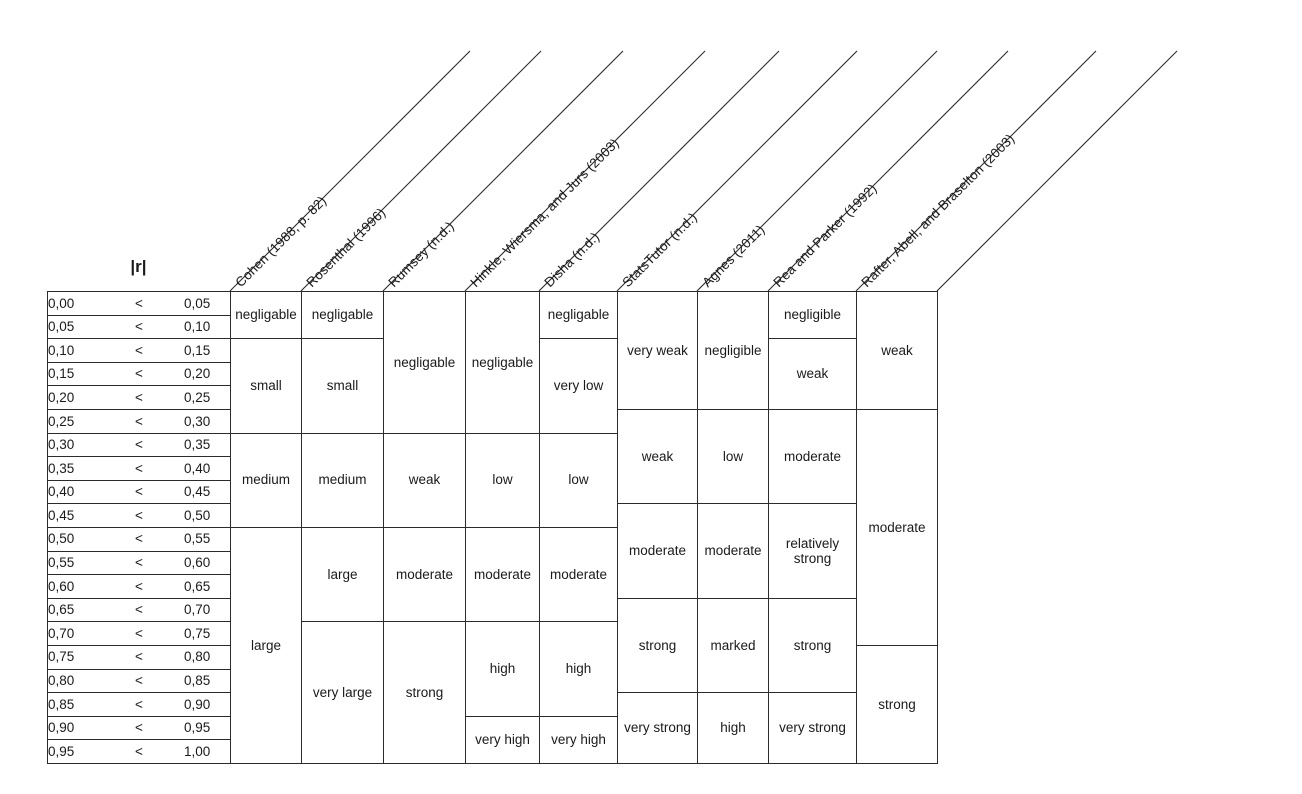 This screenshot has width=1302, height=794. I want to click on range-cell: 0,60 <0,65, so click(139, 586).